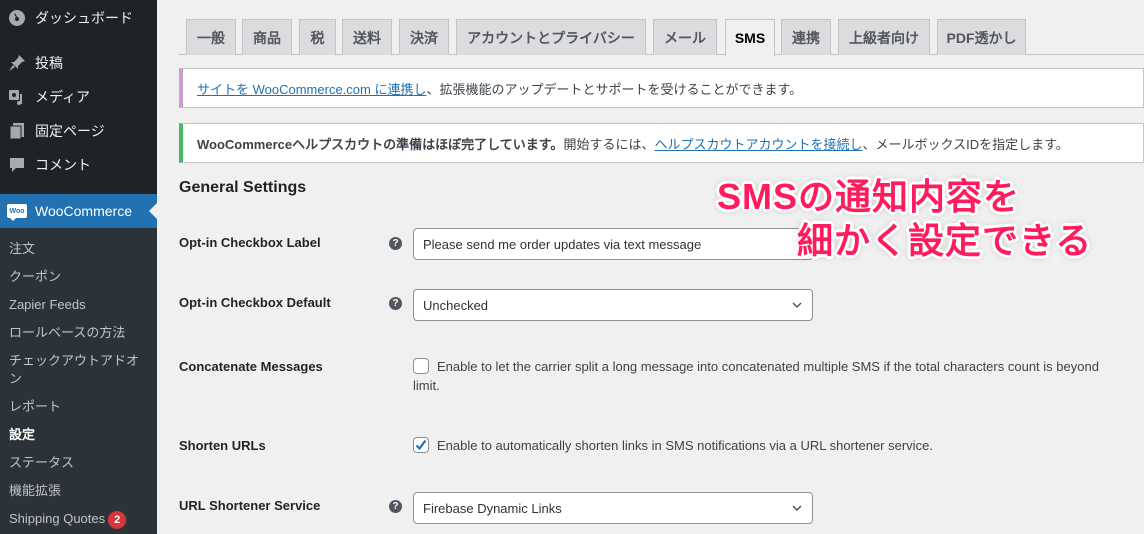  Describe the element at coordinates (57, 518) in the screenshot. I see `submenu-item-label: Shipping Quotes` at that location.